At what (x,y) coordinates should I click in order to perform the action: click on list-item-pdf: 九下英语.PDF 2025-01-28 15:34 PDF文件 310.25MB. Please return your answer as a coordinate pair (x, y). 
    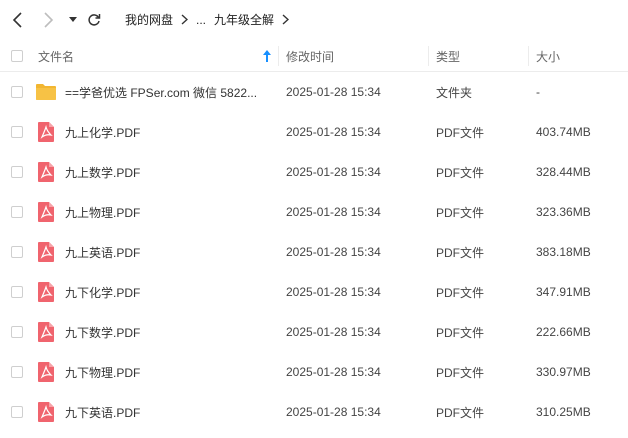
    Looking at the image, I should click on (314, 412).